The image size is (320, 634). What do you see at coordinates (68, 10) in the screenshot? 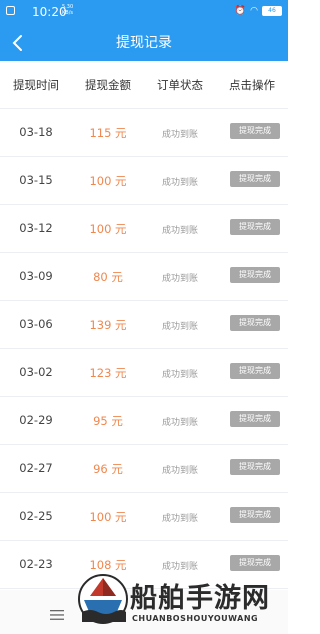
I see `network-speed: 5.30 KB/s` at bounding box center [68, 10].